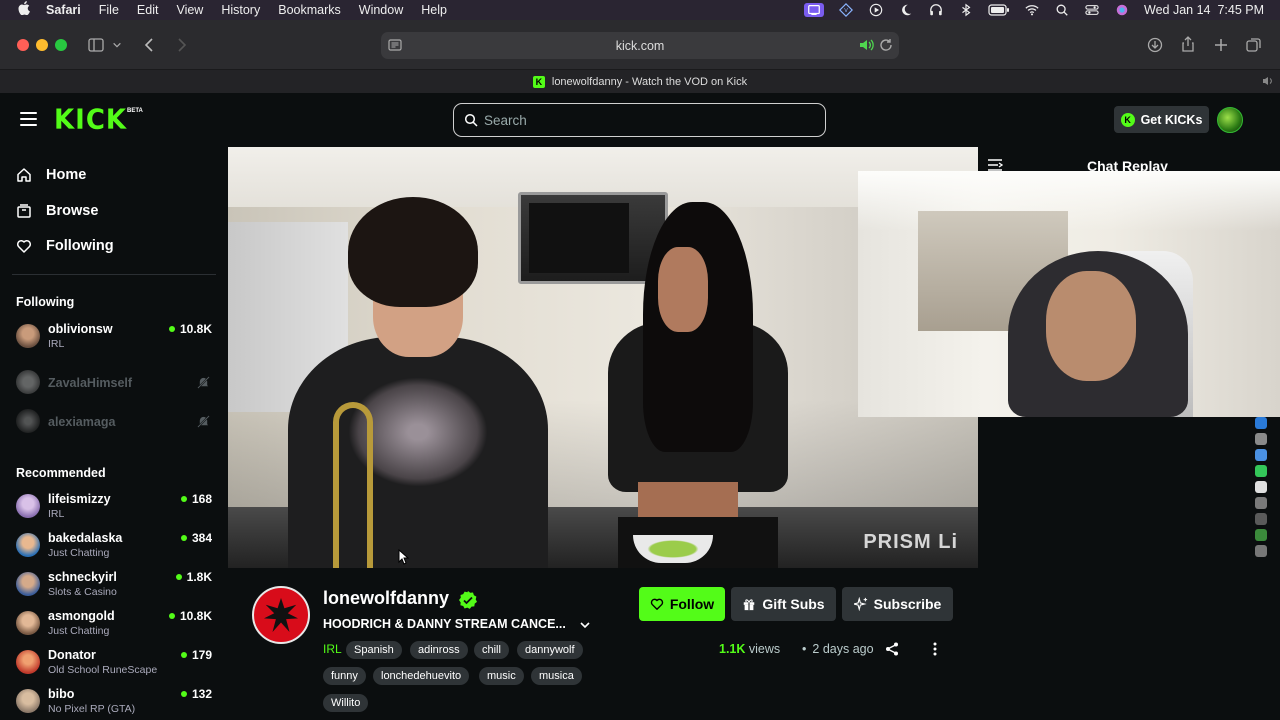  I want to click on user-avatar, so click(1230, 120).